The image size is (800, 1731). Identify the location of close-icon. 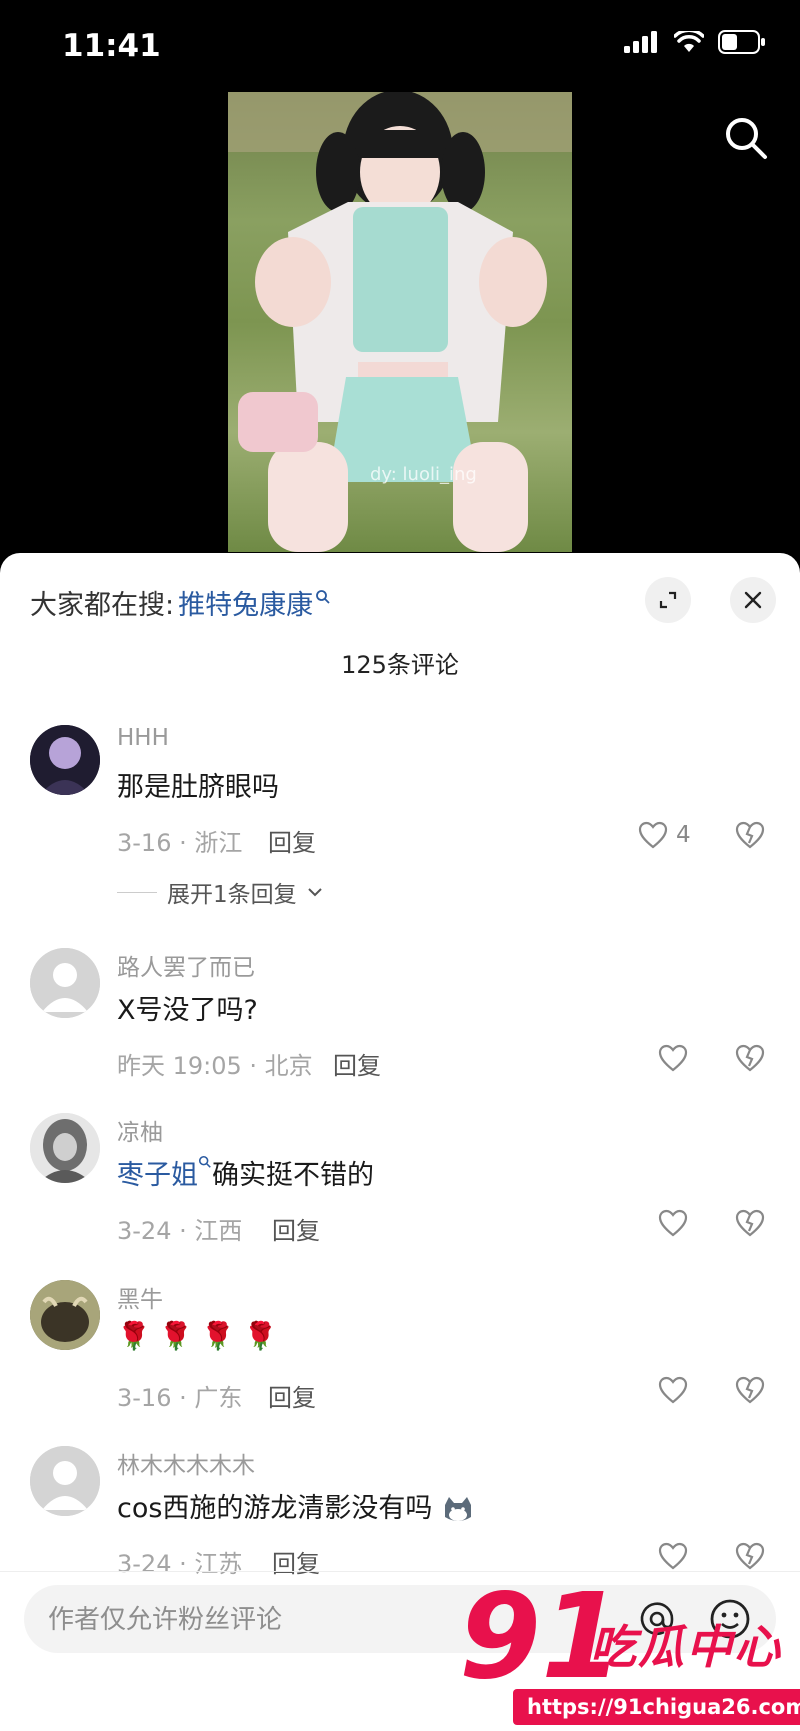
(753, 600).